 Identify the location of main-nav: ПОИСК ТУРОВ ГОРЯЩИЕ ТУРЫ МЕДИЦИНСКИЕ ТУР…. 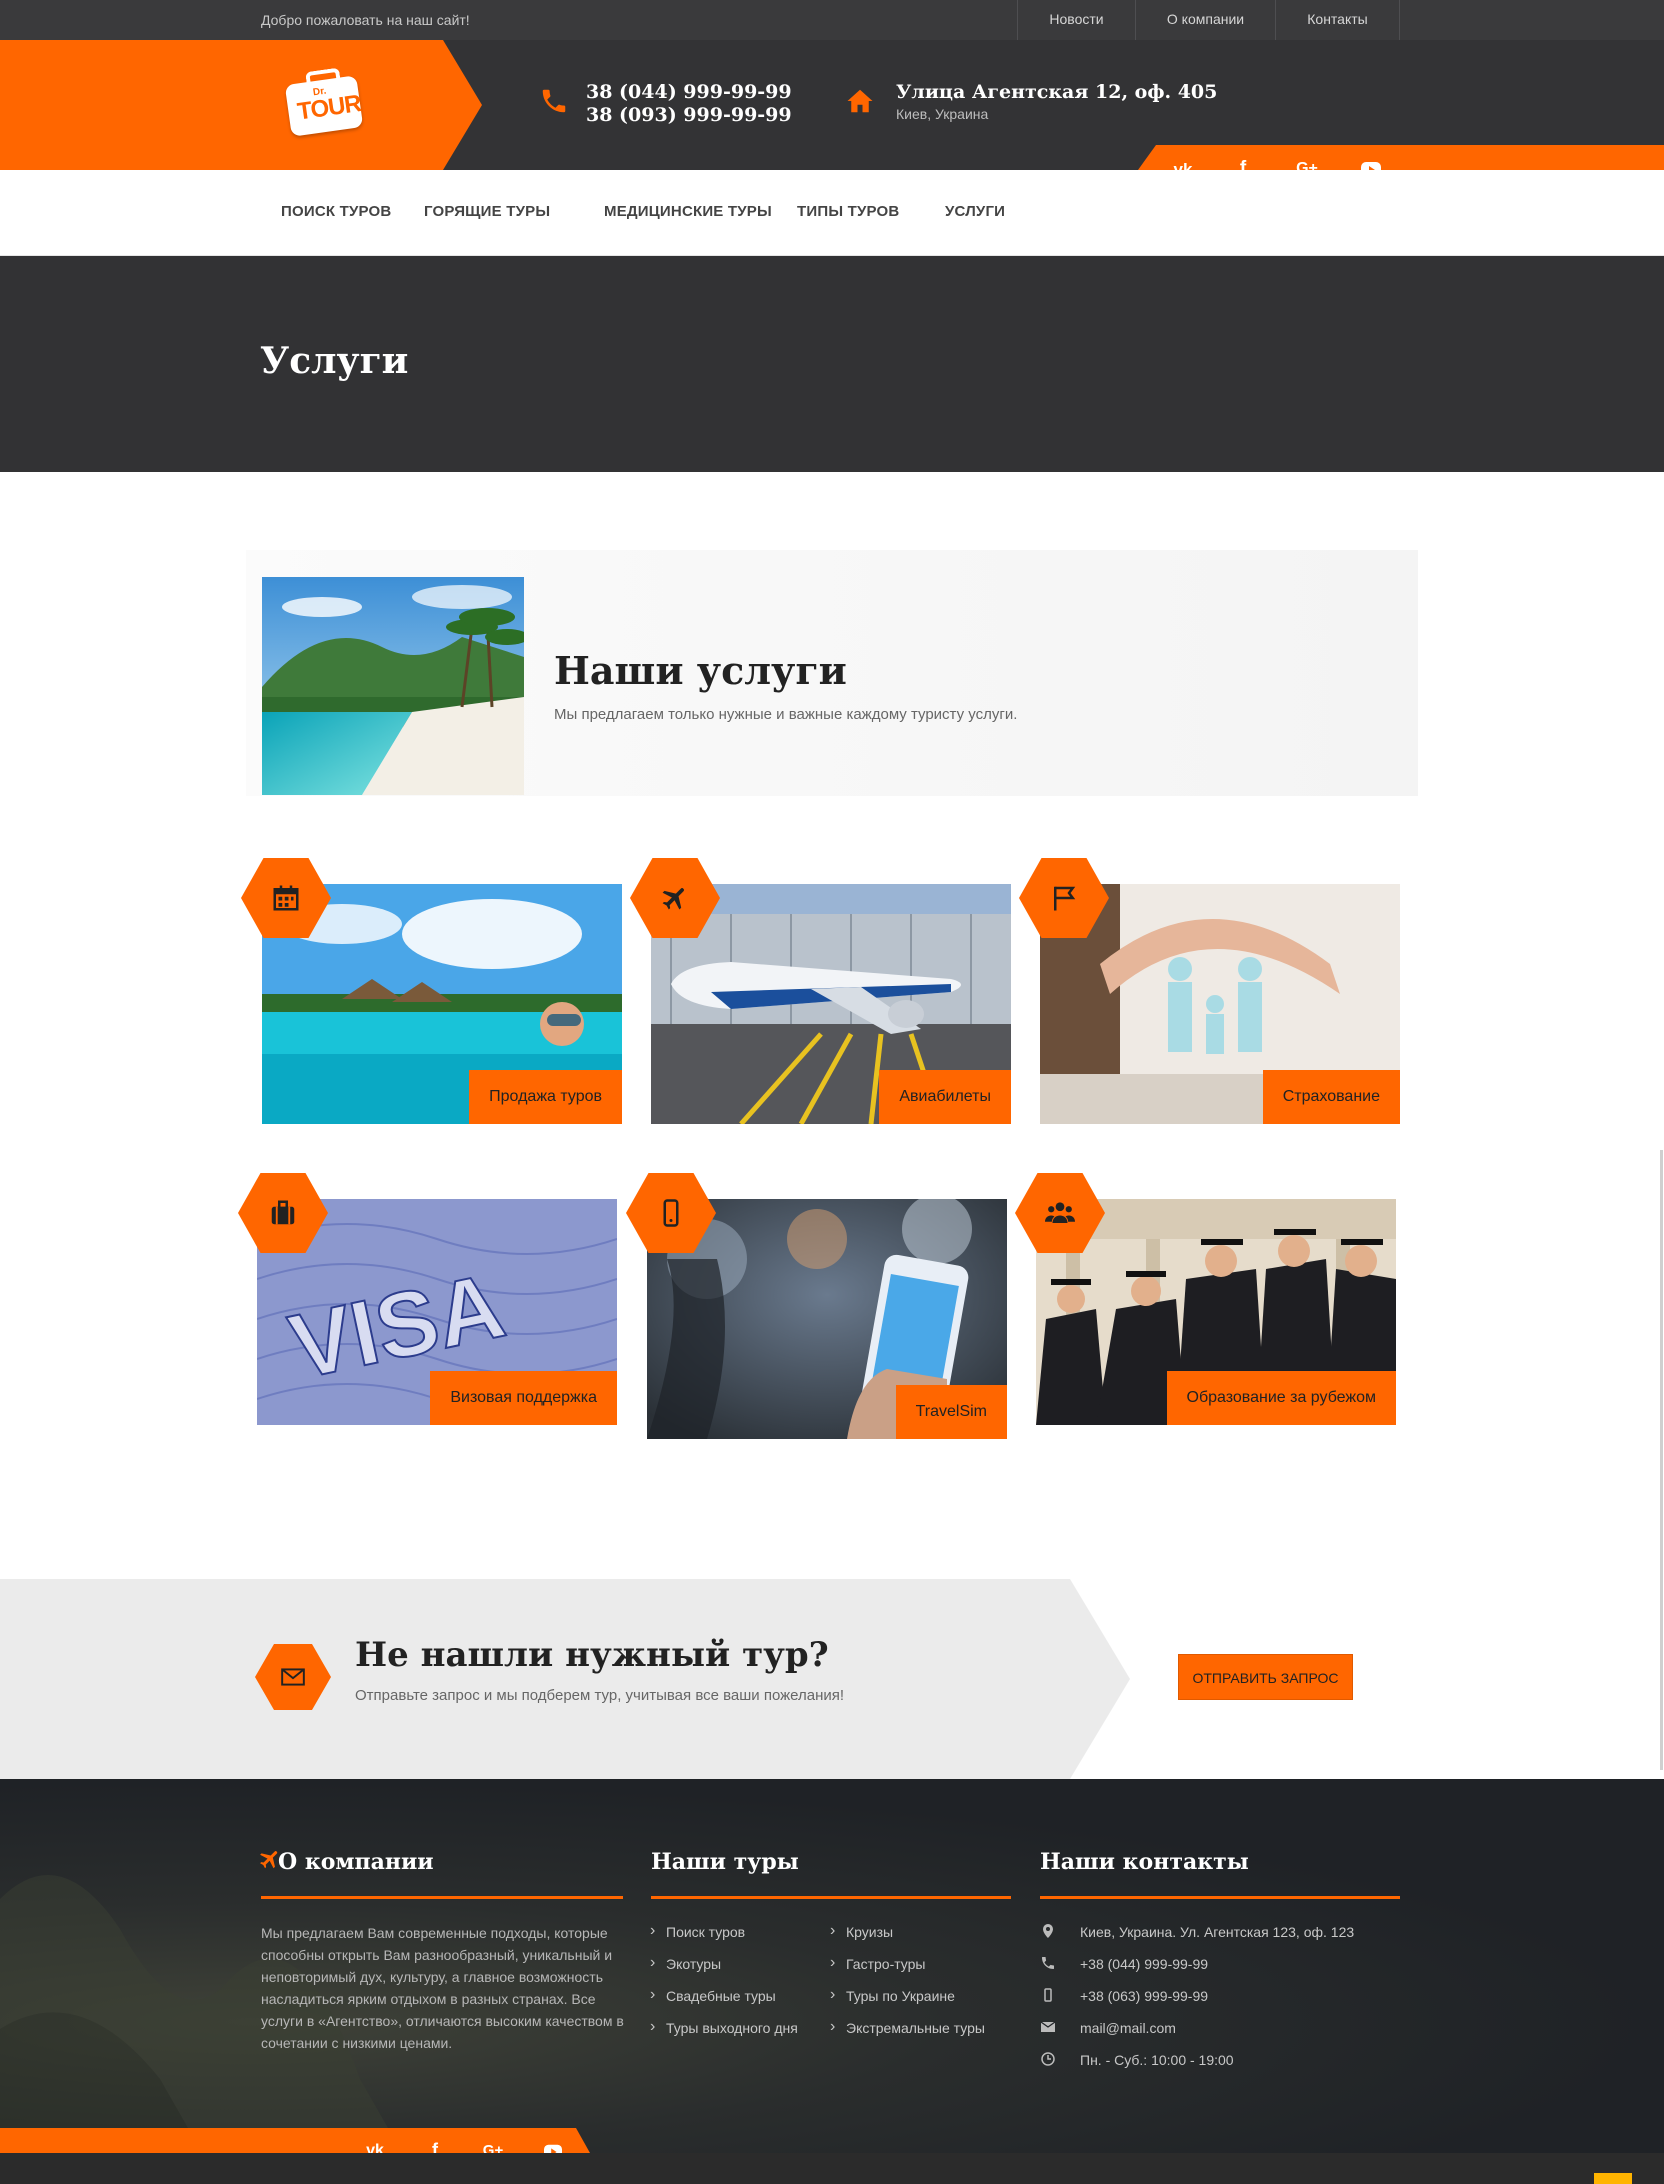
(832, 213).